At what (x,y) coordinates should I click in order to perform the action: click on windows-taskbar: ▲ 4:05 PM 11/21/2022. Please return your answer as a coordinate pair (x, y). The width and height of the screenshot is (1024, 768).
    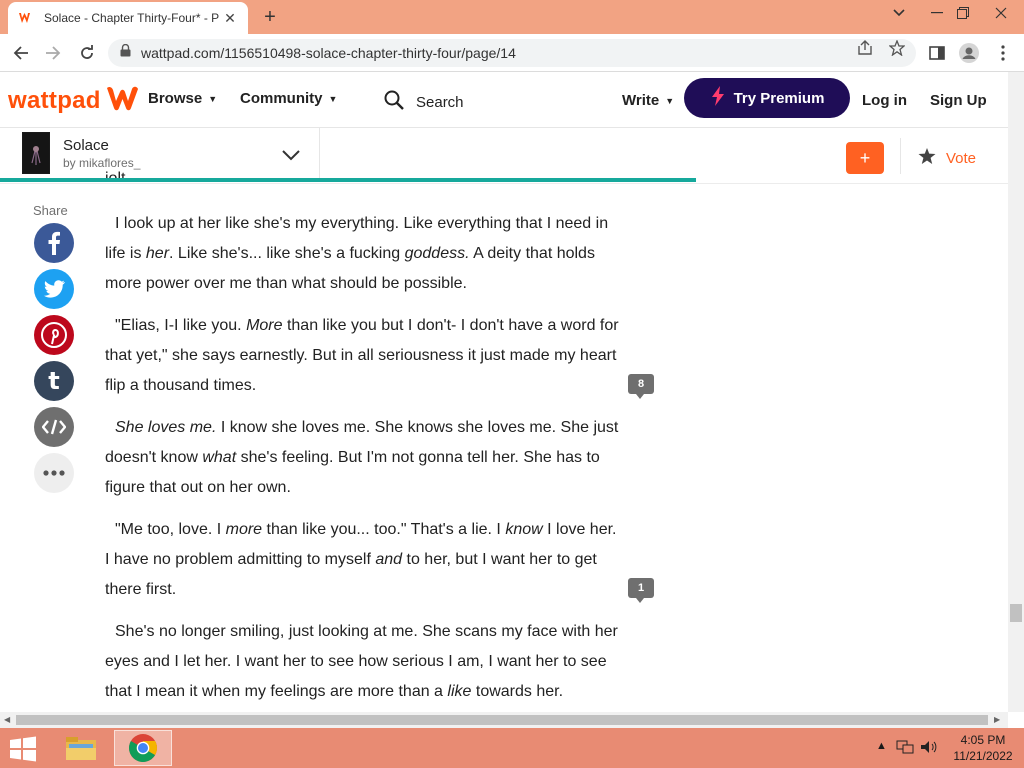
    Looking at the image, I should click on (512, 748).